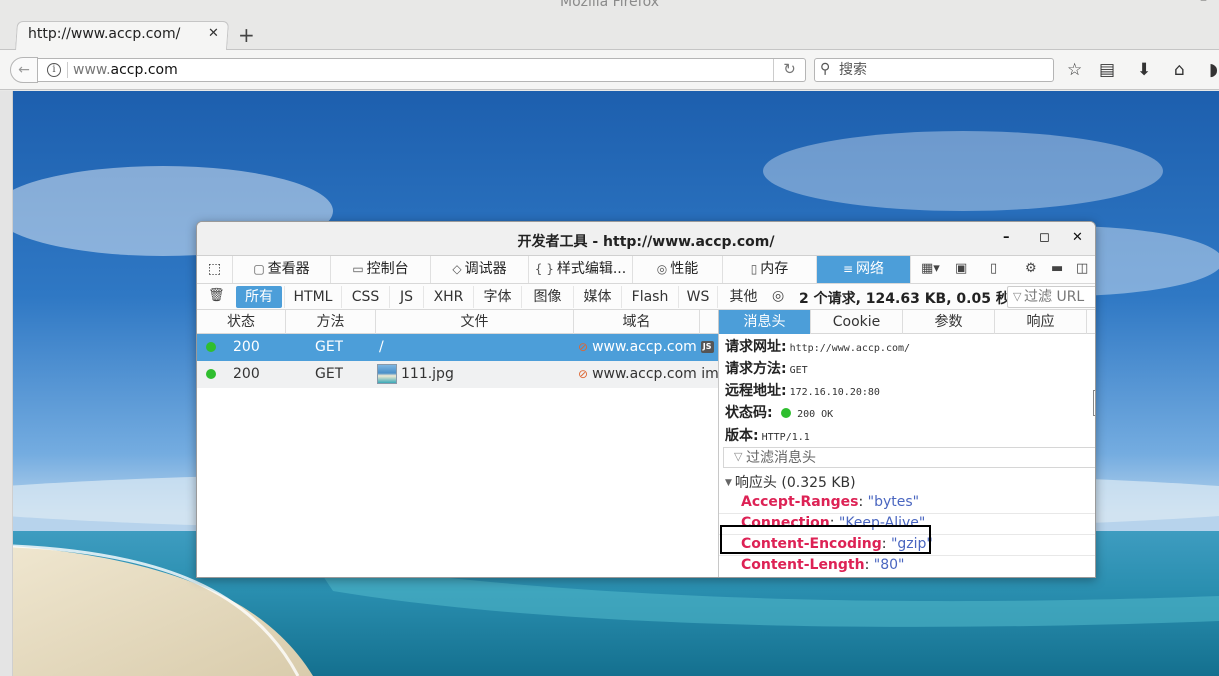  Describe the element at coordinates (834, 392) in the screenshot. I see `remote-address-value: 172.16.10.20:80` at that location.